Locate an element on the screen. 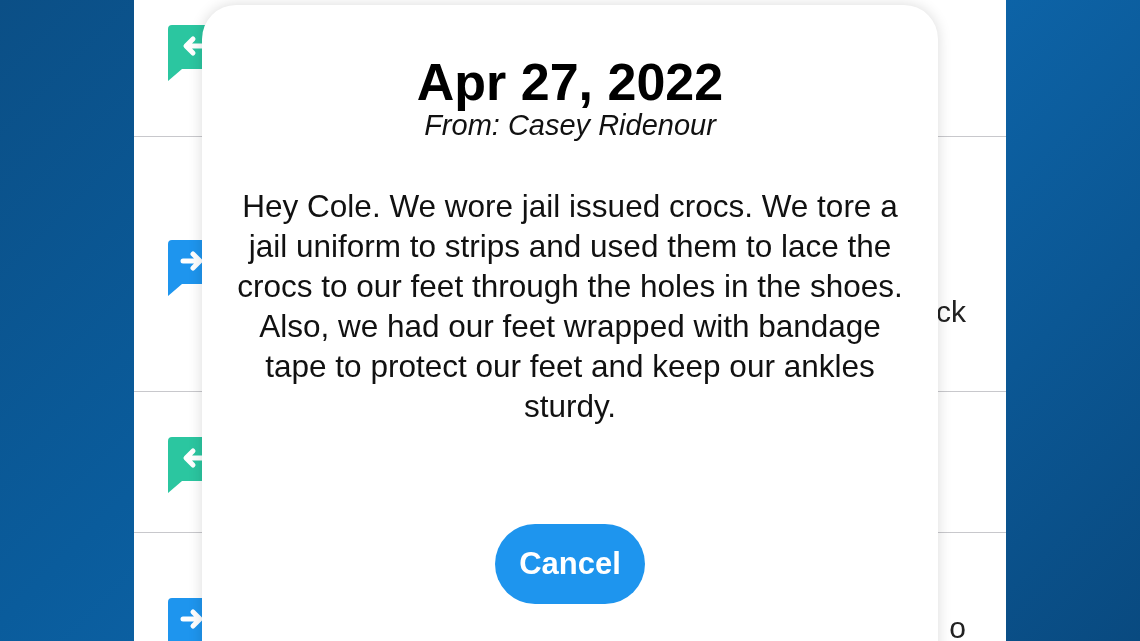 The height and width of the screenshot is (641, 1140). message-preview: ck is located at coordinates (951, 312).